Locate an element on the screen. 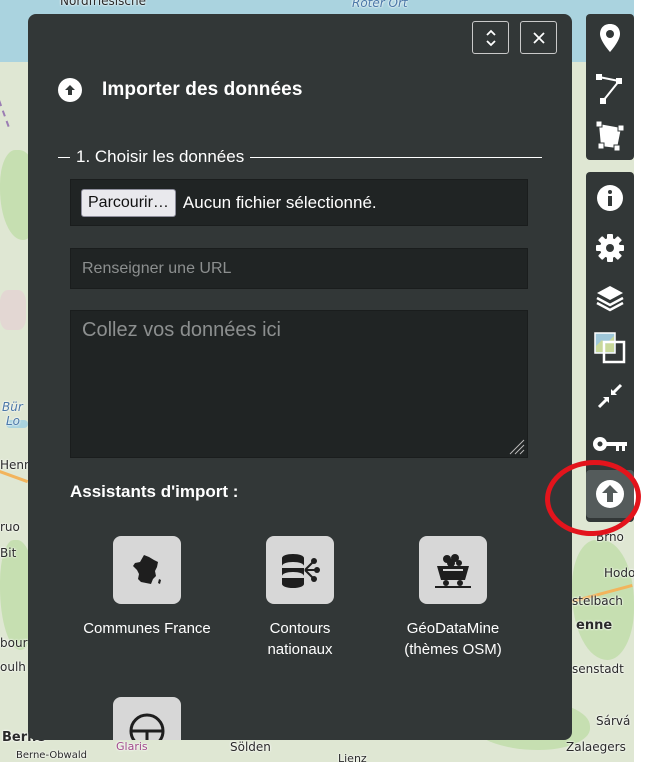 The image size is (647, 762). url-input: Renseigner une URL is located at coordinates (299, 268).